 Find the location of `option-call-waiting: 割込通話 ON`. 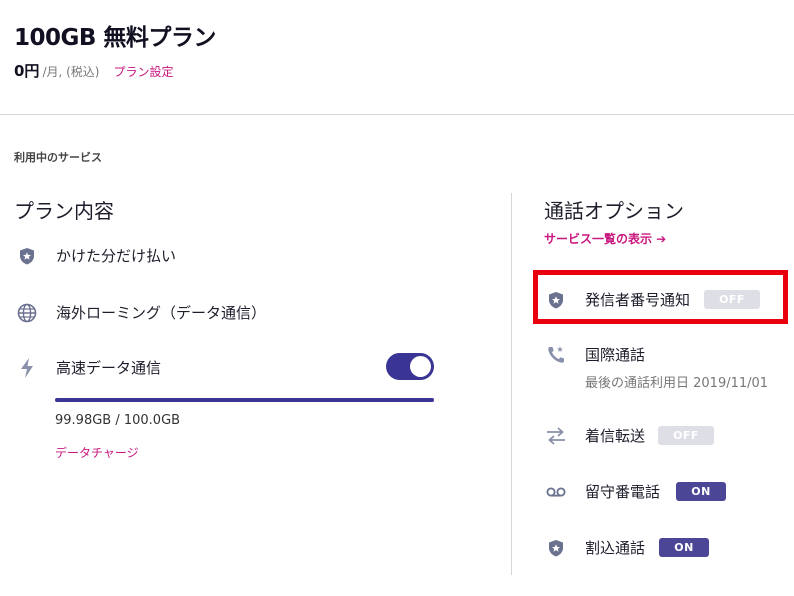

option-call-waiting: 割込通話 ON is located at coordinates (628, 547).